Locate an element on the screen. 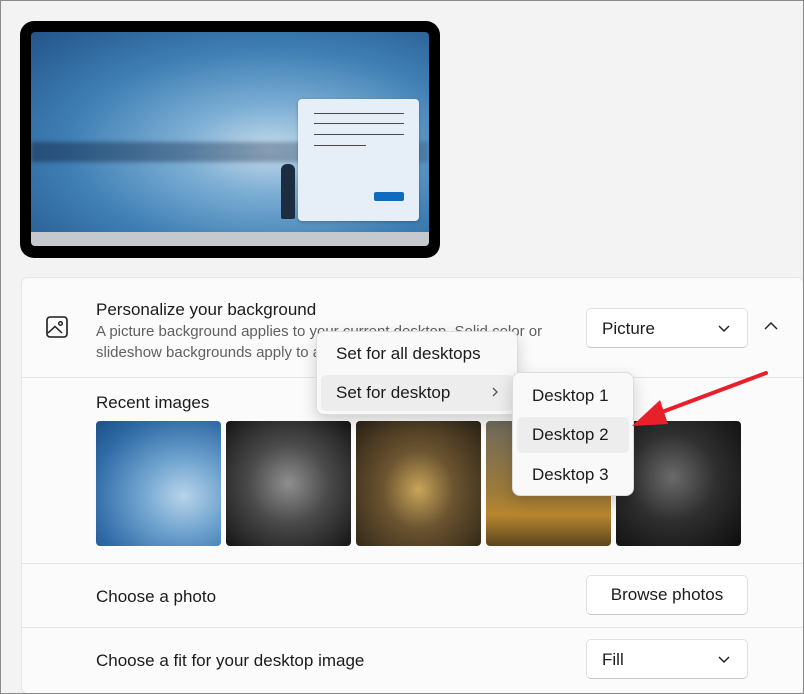 Image resolution: width=804 pixels, height=694 pixels. choose-fit-label: Choose a fit for your desktop image is located at coordinates (230, 660).